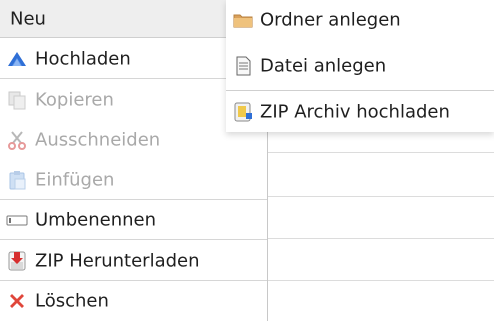 The image size is (494, 321). Describe the element at coordinates (17, 140) in the screenshot. I see `scissors-icon` at that location.